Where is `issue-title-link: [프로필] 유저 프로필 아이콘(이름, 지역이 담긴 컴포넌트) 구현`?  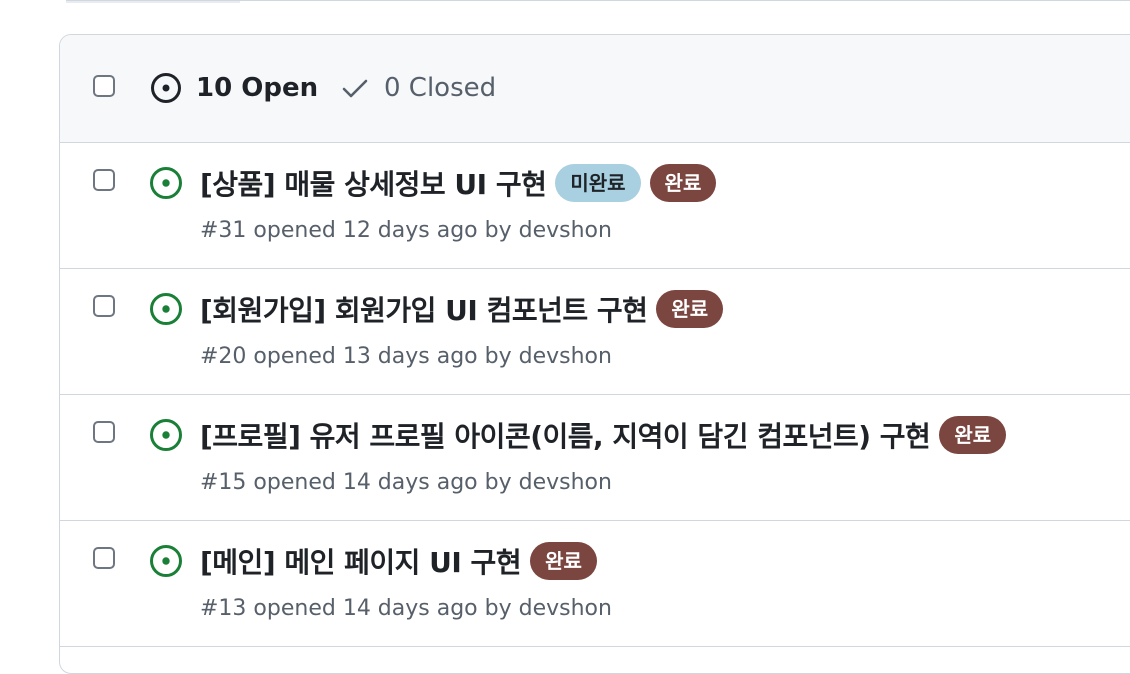
issue-title-link: [프로필] 유저 프로필 아이콘(이름, 지역이 담긴 컴포넌트) 구현 is located at coordinates (565, 435).